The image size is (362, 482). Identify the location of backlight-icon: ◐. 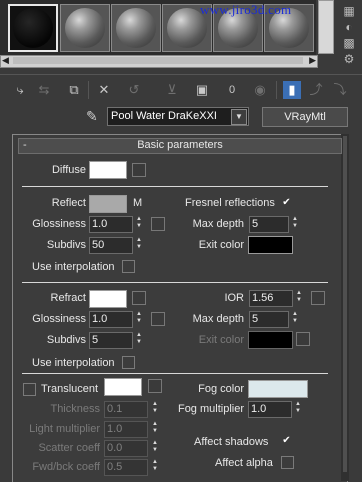
(349, 27).